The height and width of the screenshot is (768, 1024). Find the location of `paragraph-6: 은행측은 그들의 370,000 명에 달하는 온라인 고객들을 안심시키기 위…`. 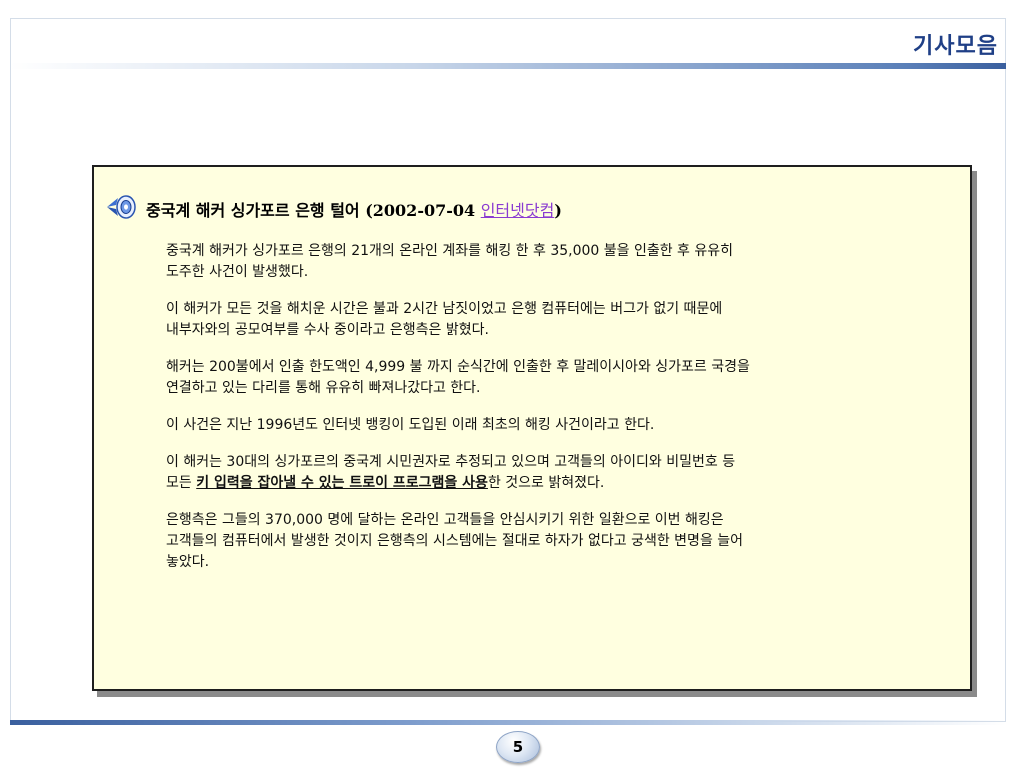

paragraph-6: 은행측은 그들의 370,000 명에 달하는 온라인 고객들을 안심시키기 위… is located at coordinates (551, 541).